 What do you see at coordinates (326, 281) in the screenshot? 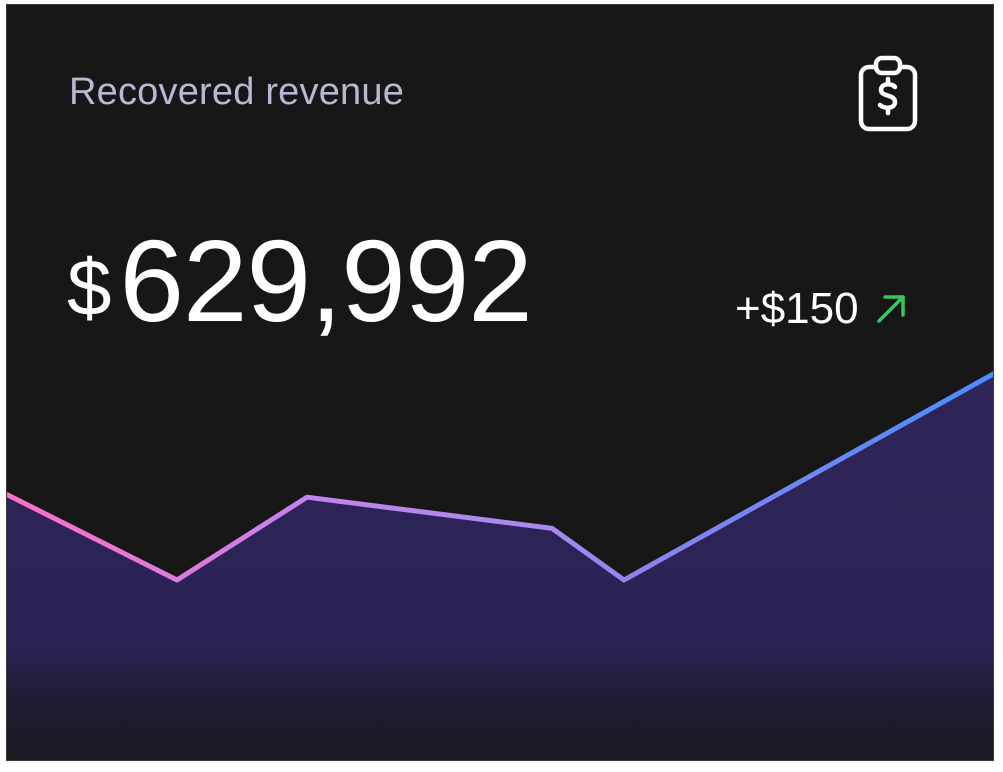
I see `amount-value: 629,992` at bounding box center [326, 281].